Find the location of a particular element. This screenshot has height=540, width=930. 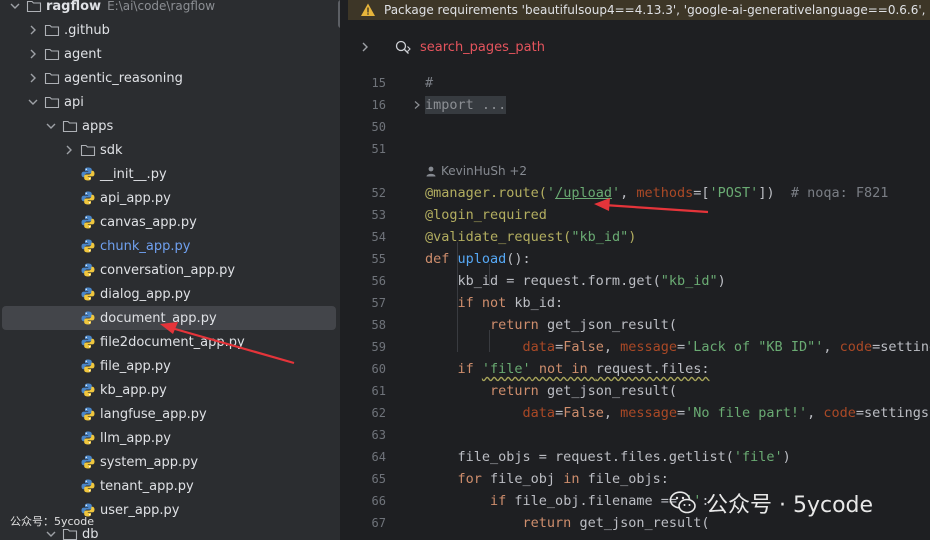

code-line: return get_json_result( is located at coordinates (567, 523).